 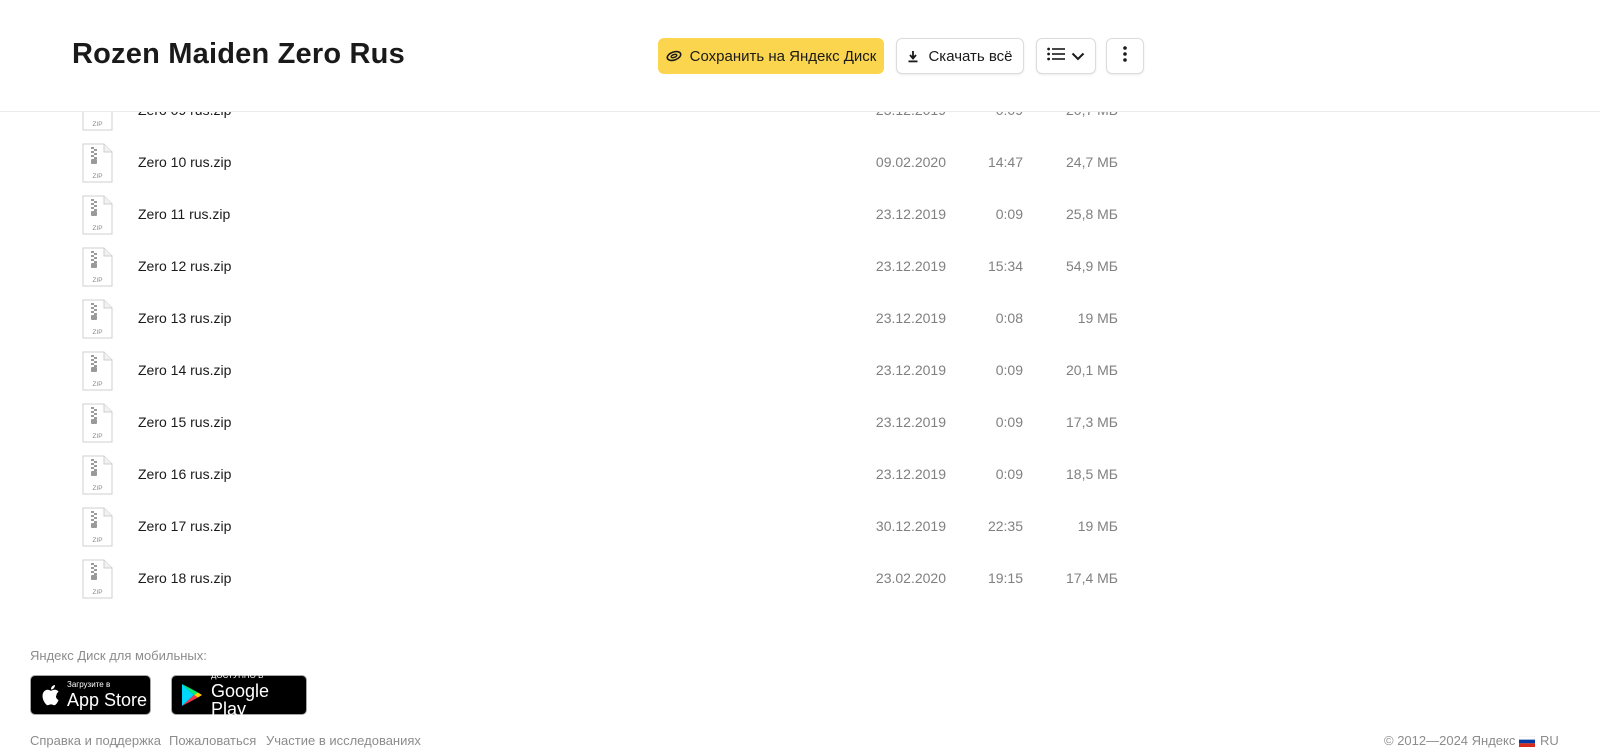 I want to click on report-link: Пожаловаться, so click(x=212, y=740).